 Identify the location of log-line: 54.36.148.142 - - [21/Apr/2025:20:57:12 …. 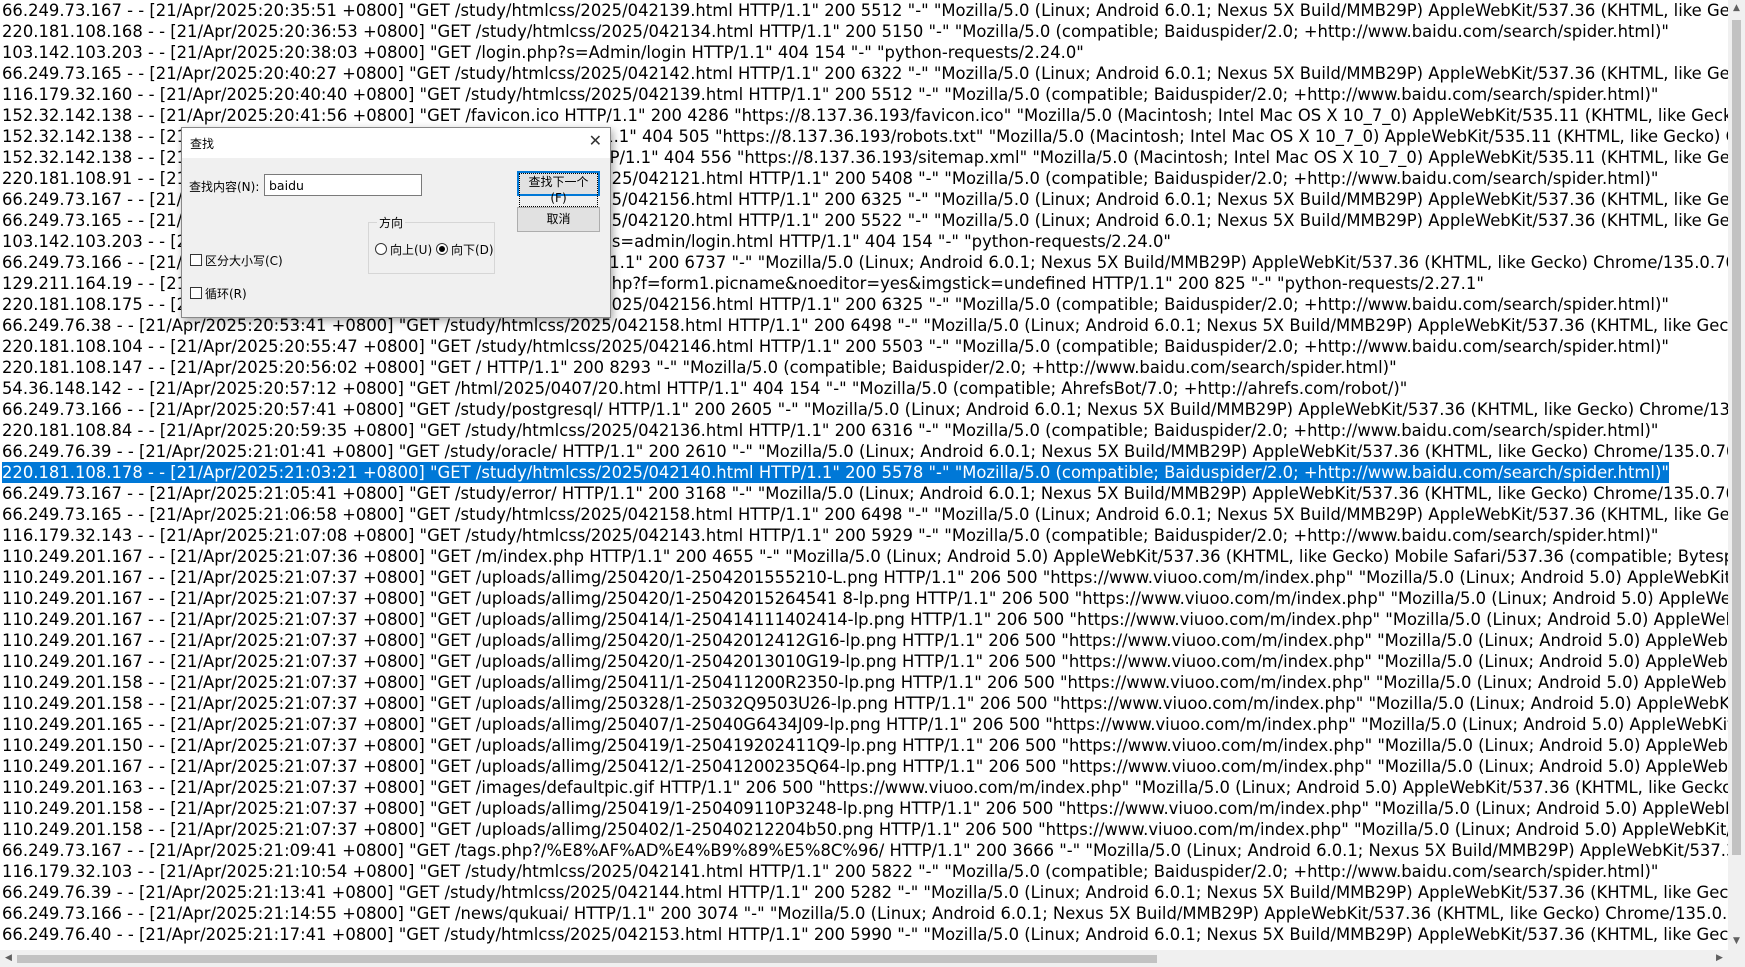
(704, 388).